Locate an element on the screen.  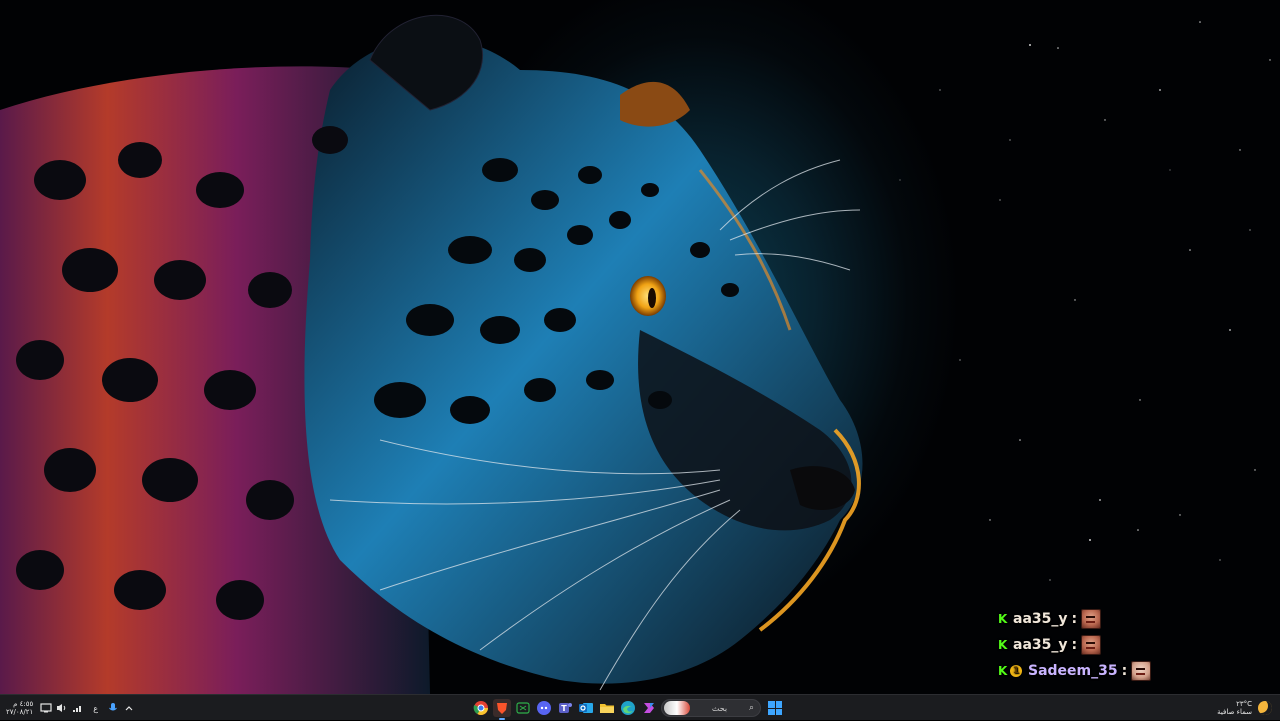
weather-condition: سماء صافية is located at coordinates (1234, 712).